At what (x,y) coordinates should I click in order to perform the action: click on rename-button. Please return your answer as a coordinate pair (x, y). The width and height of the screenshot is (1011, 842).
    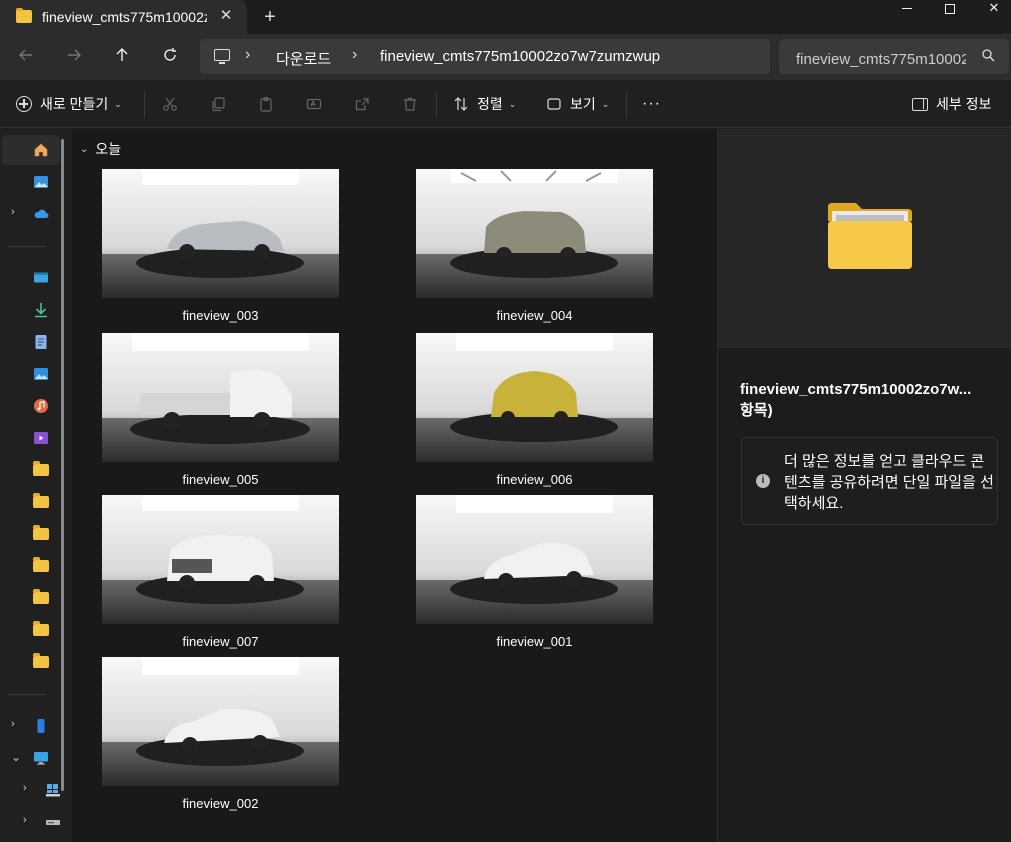
    Looking at the image, I should click on (314, 104).